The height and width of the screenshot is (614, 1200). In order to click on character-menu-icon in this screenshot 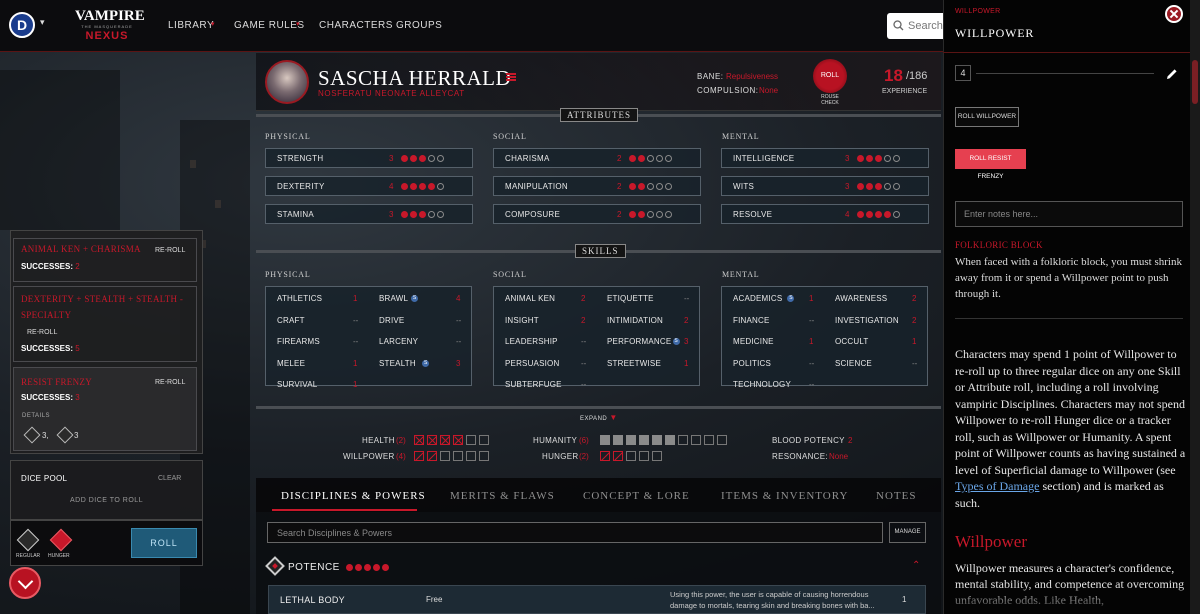, I will do `click(511, 77)`.